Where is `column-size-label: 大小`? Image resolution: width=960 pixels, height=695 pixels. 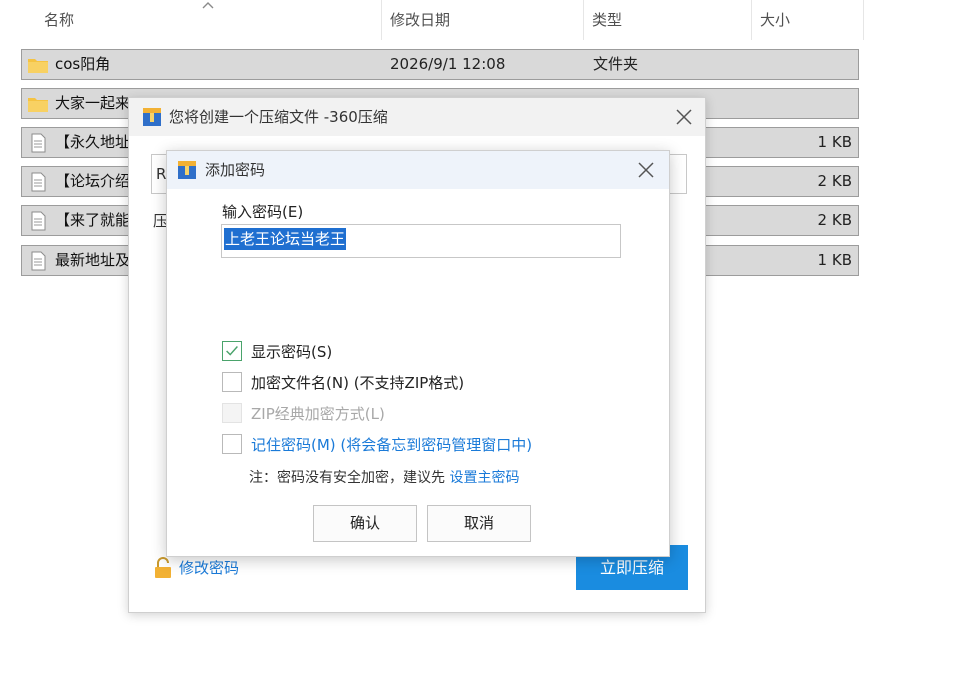 column-size-label: 大小 is located at coordinates (775, 20).